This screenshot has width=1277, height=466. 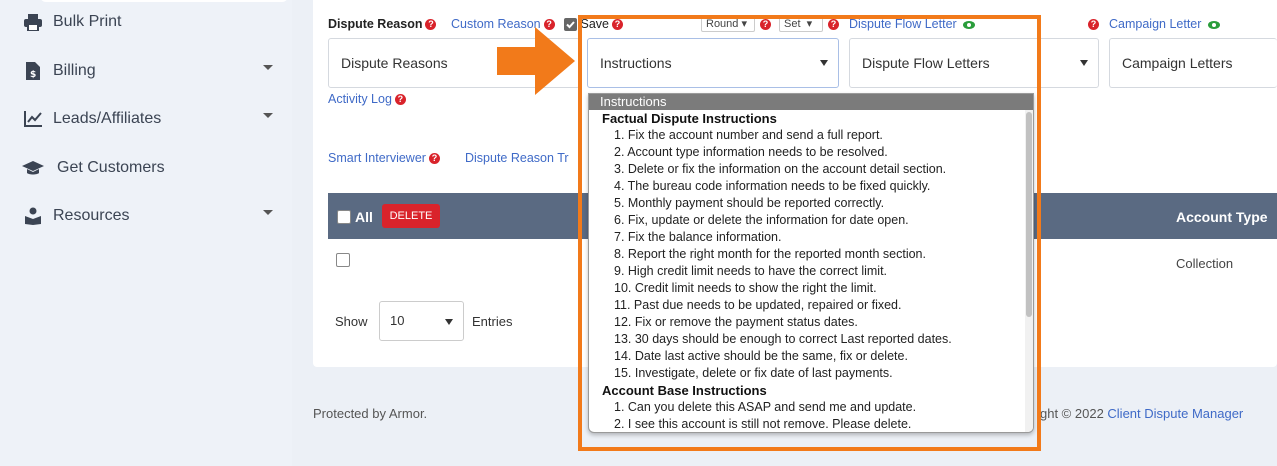 What do you see at coordinates (384, 158) in the screenshot?
I see `smart-interviewer-link: Smart Interviewer?` at bounding box center [384, 158].